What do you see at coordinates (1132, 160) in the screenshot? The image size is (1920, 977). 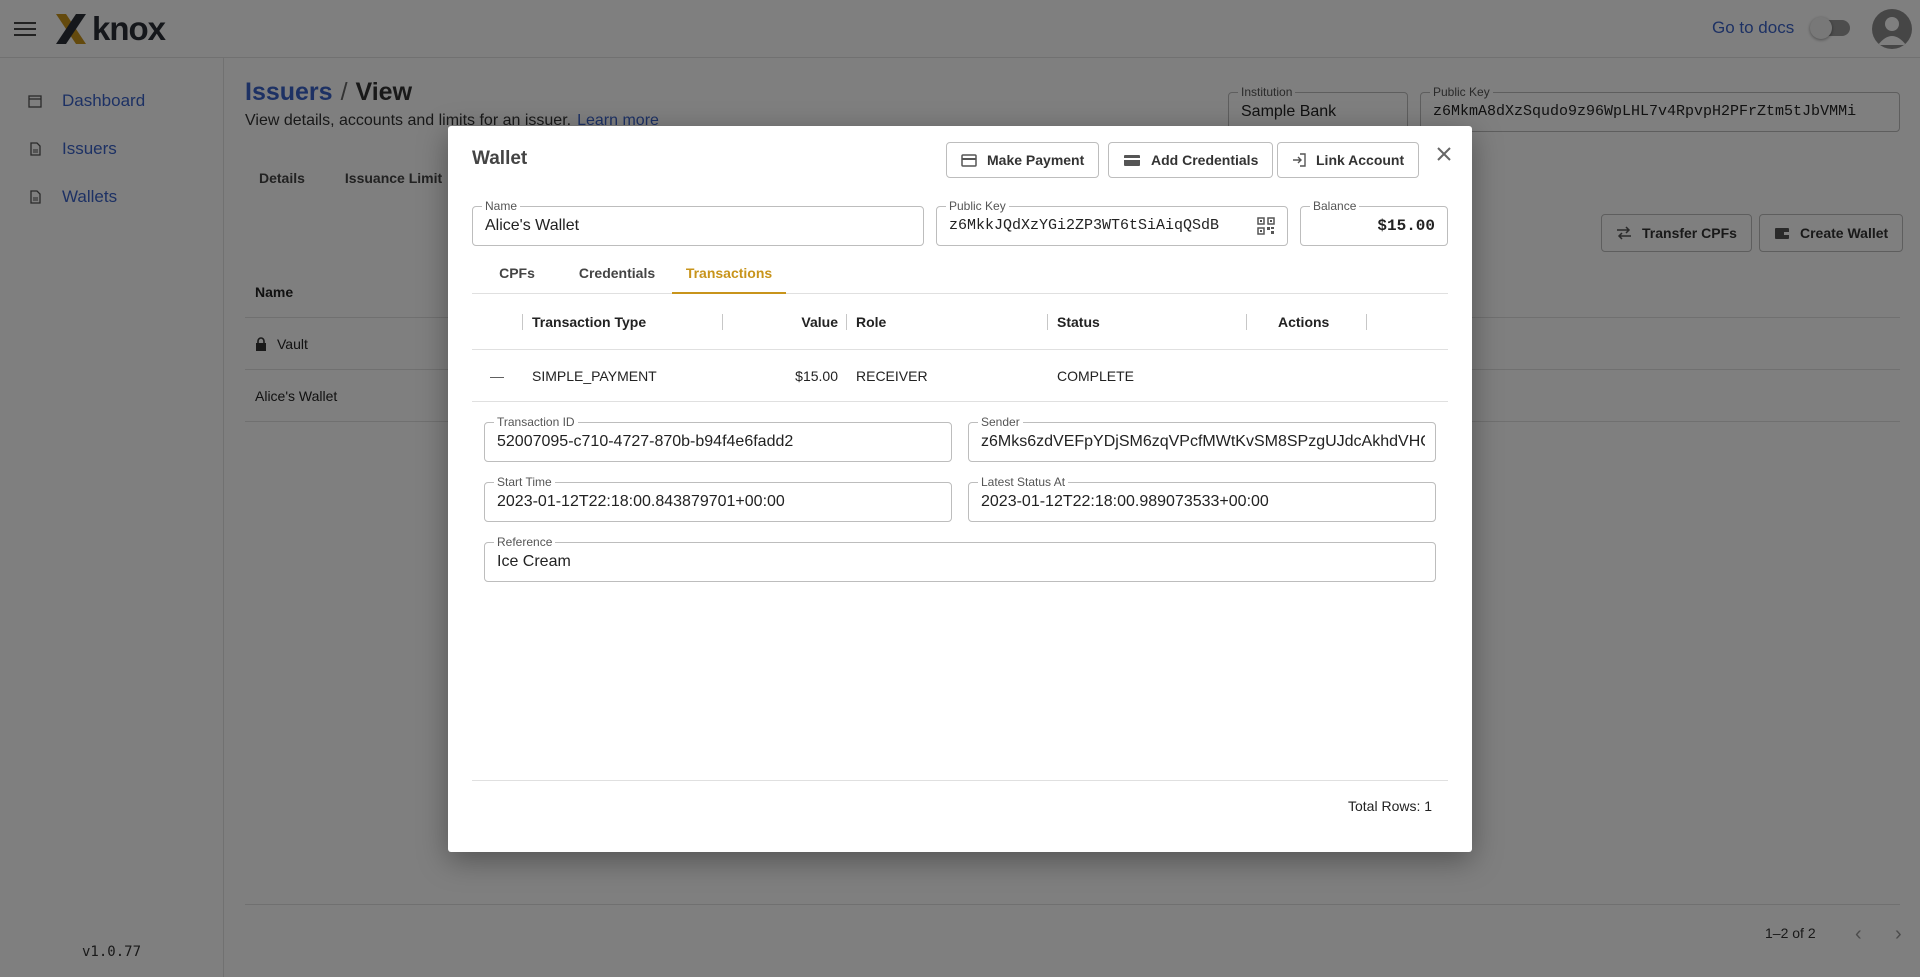 I see `card-icon` at bounding box center [1132, 160].